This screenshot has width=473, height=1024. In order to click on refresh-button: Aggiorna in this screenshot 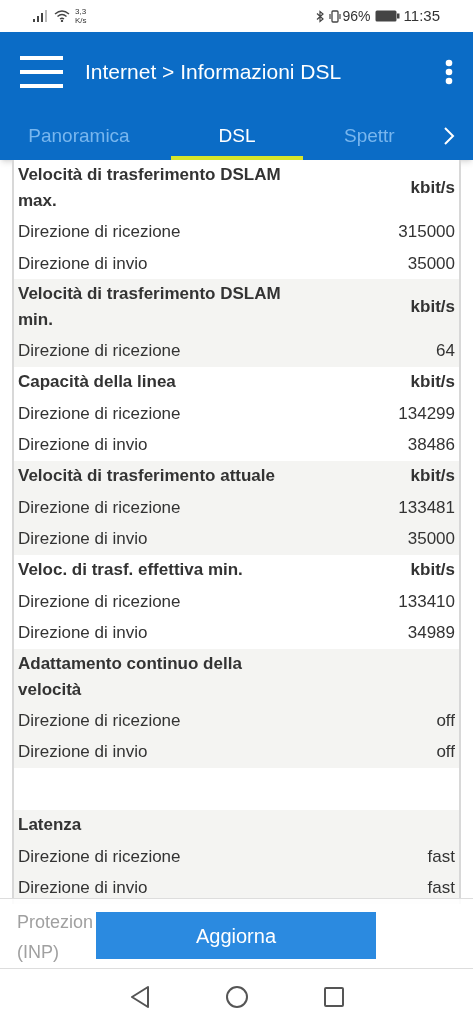, I will do `click(236, 935)`.